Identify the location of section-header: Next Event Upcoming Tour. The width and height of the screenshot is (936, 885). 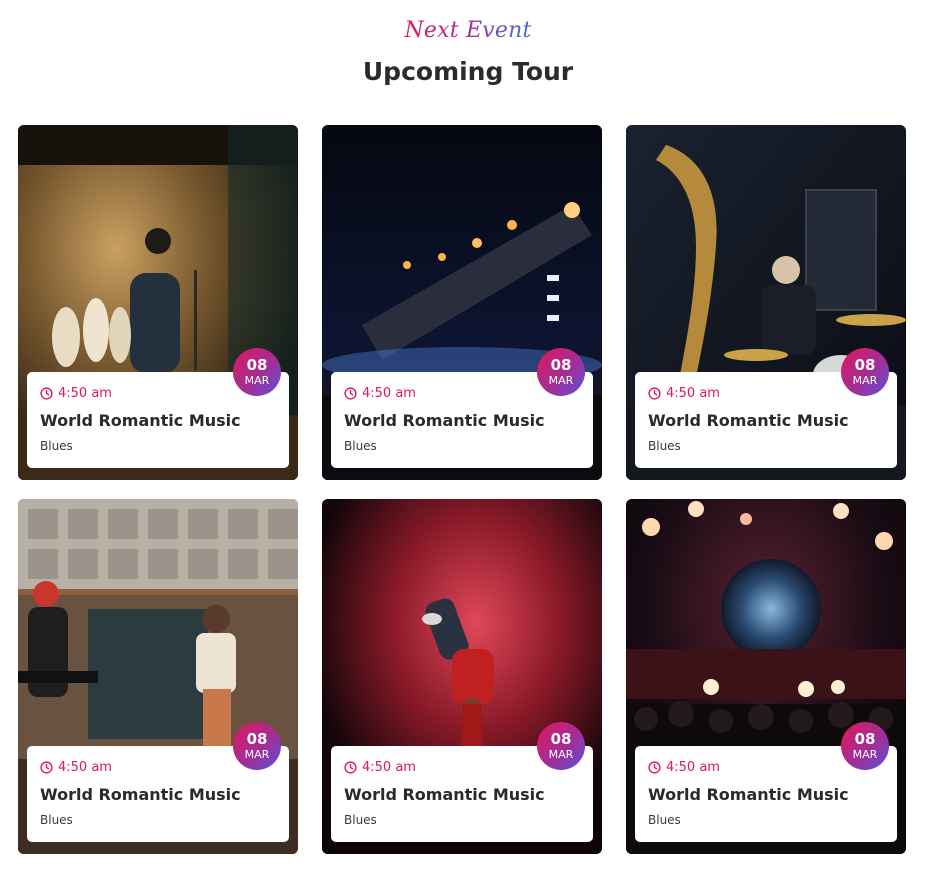
(468, 52).